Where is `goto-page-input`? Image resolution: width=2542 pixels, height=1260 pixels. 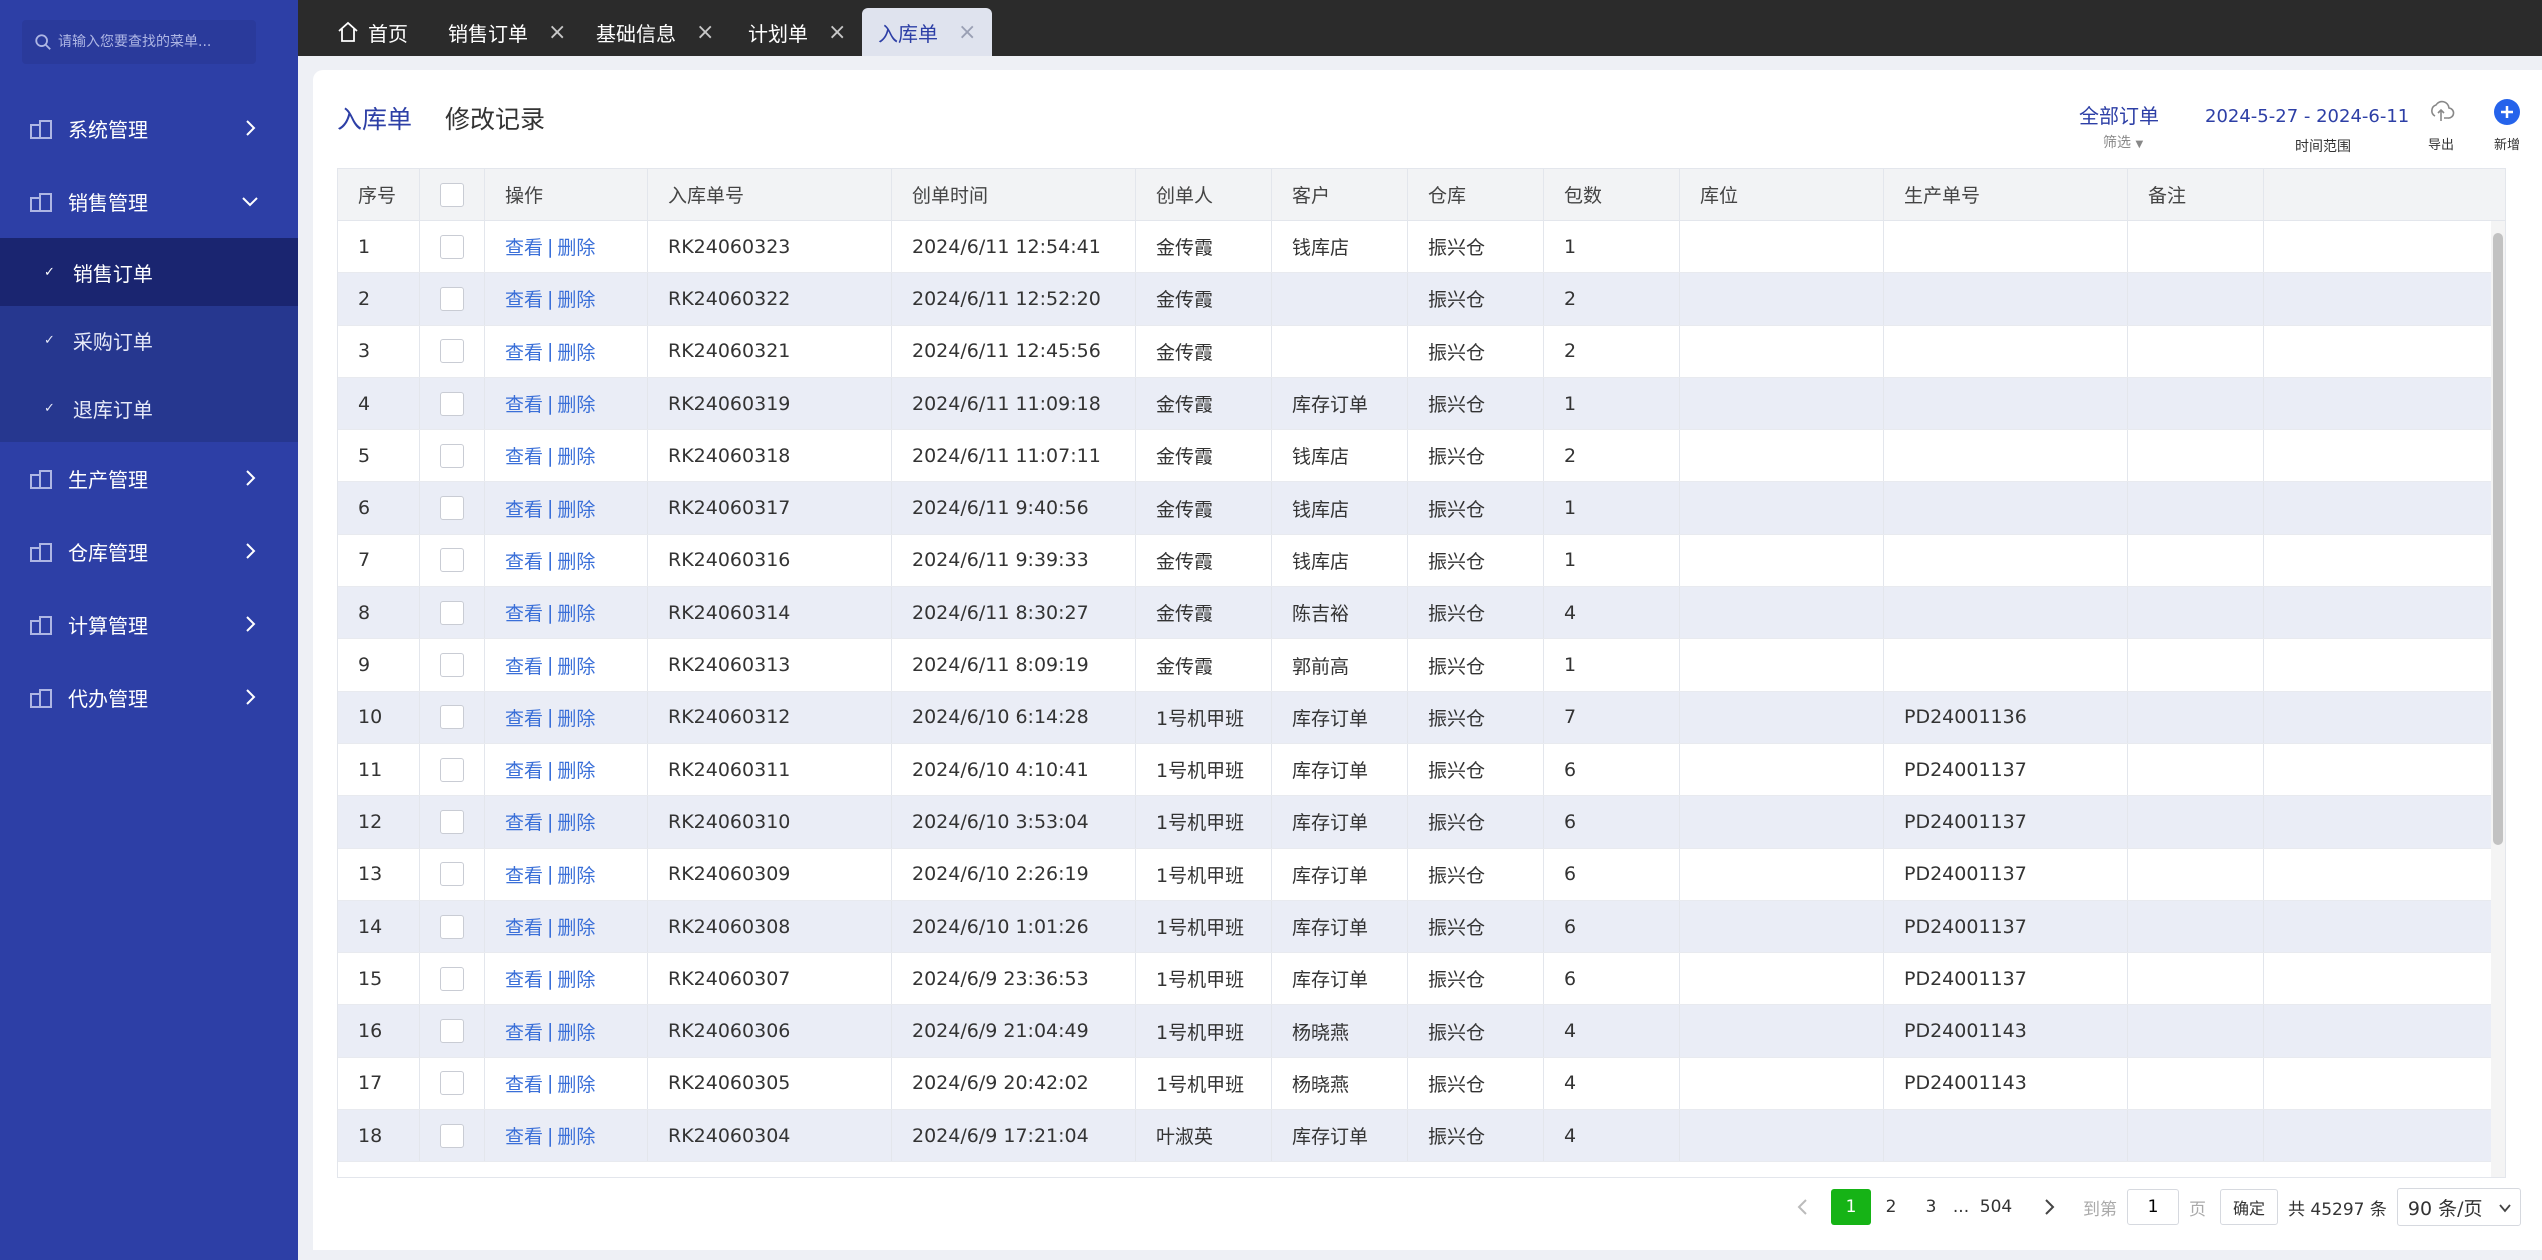
goto-page-input is located at coordinates (2153, 1207).